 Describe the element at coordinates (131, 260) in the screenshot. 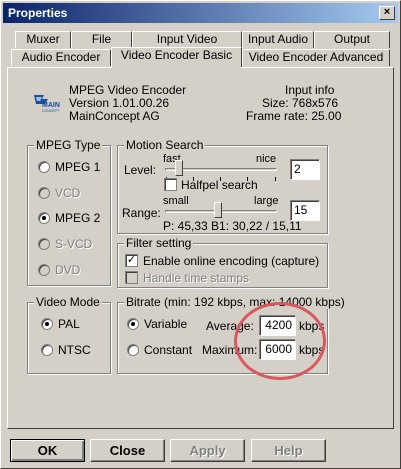

I see `online-encoding-checkbox: ✓` at that location.